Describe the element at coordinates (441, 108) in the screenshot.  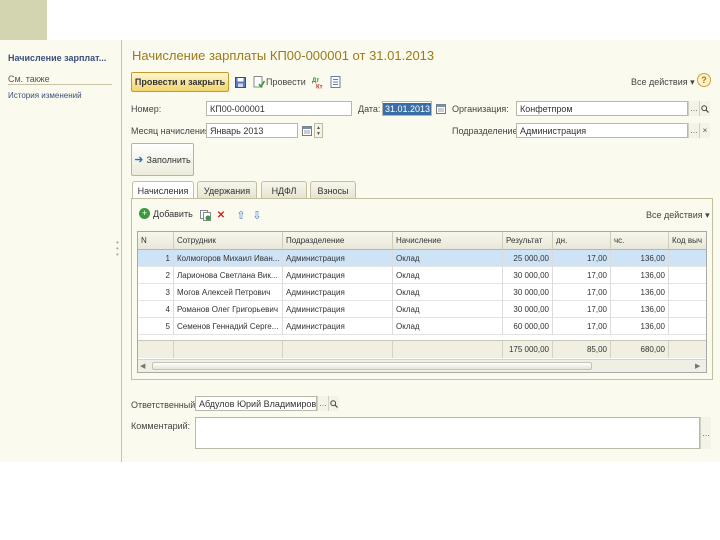
I see `calendar-icon` at that location.